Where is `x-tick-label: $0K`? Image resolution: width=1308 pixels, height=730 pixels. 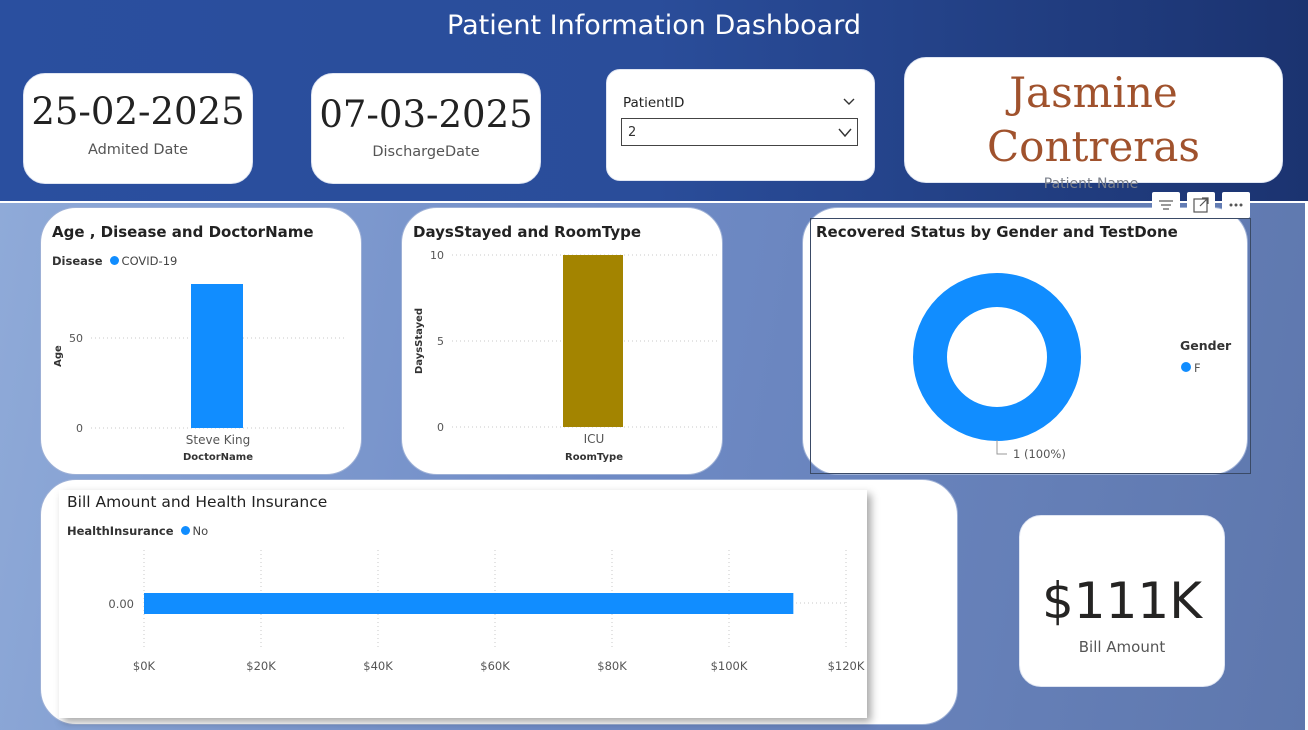 x-tick-label: $0K is located at coordinates (144, 666).